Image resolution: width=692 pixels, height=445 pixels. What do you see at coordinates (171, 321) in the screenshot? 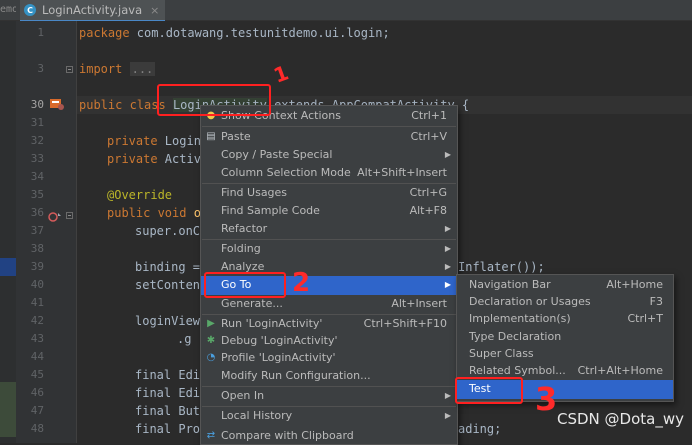
I see `code-line: loginViewM` at bounding box center [171, 321].